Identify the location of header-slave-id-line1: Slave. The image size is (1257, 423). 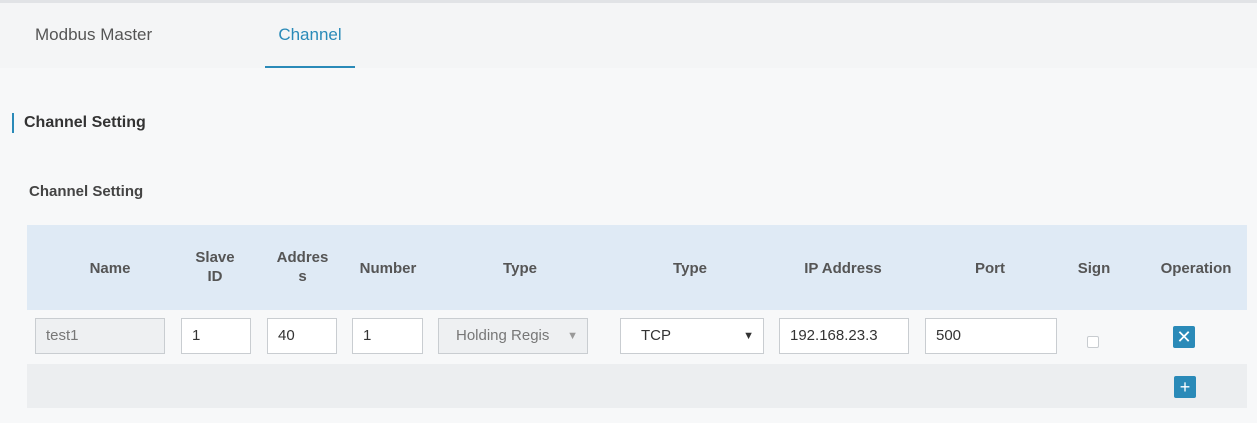
(215, 257).